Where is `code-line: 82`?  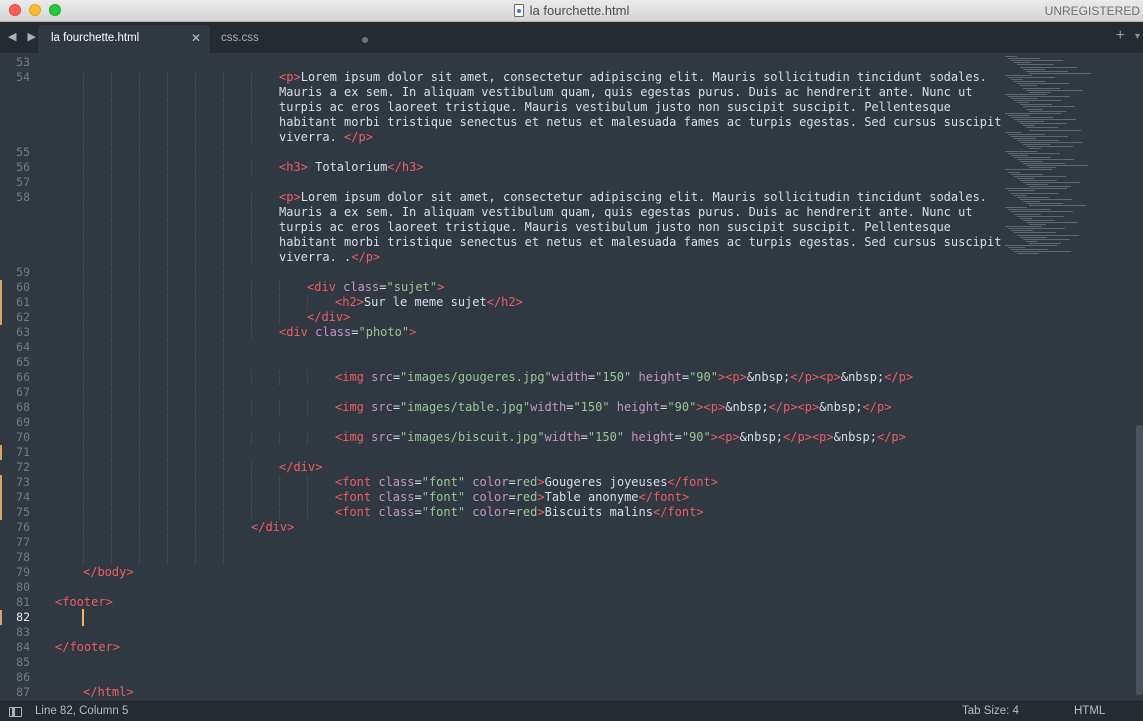 code-line: 82 is located at coordinates (500, 617).